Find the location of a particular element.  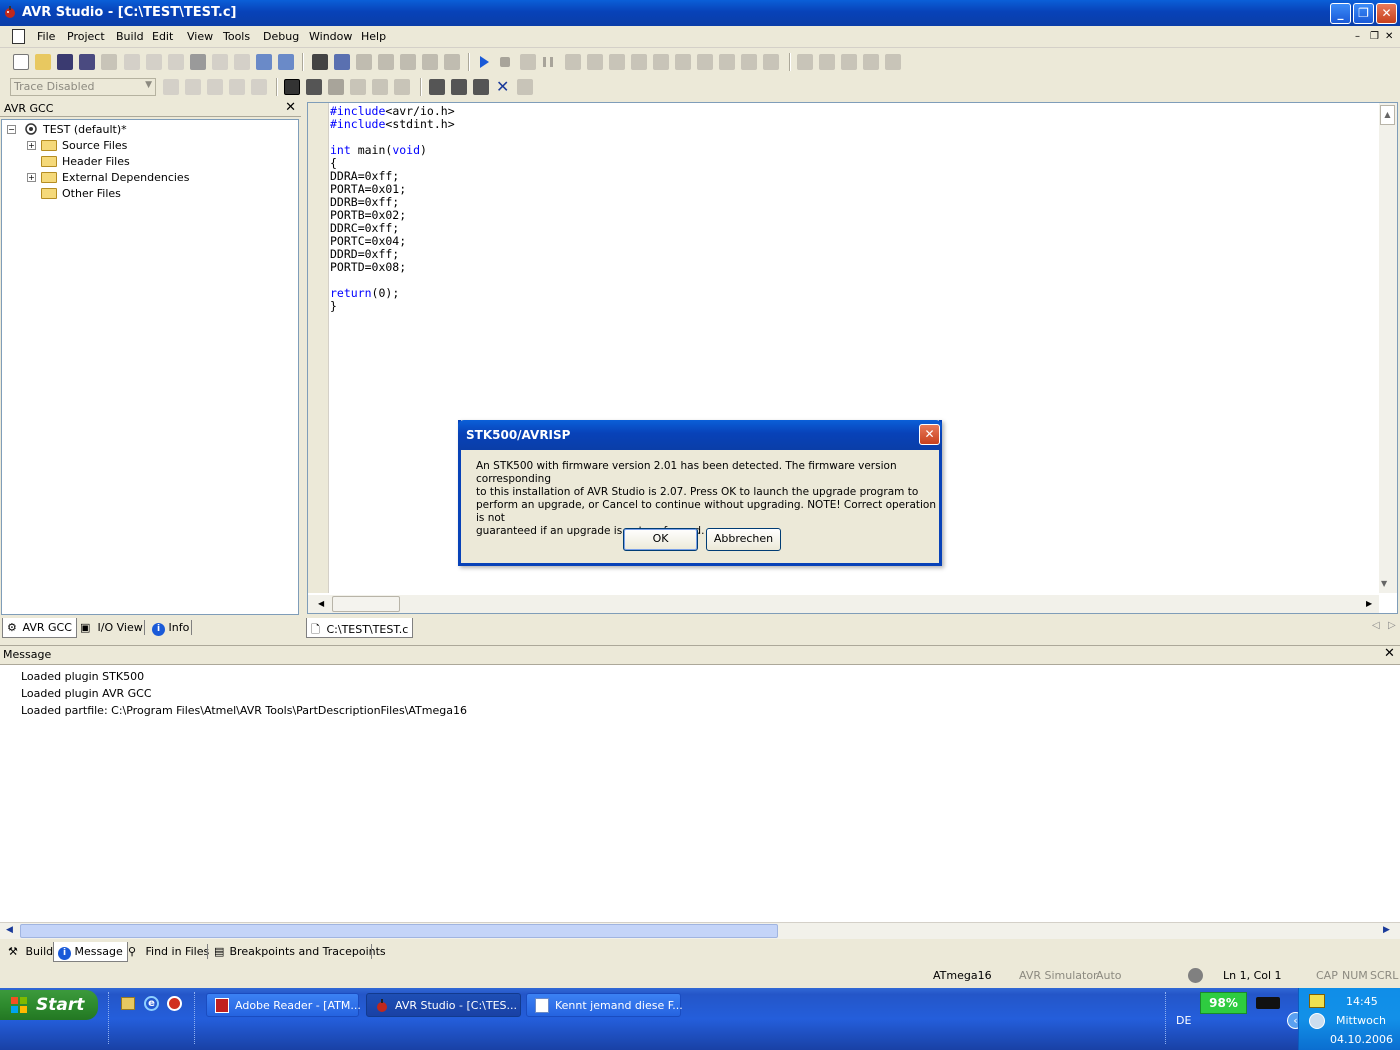

stop-icon is located at coordinates (505, 62).